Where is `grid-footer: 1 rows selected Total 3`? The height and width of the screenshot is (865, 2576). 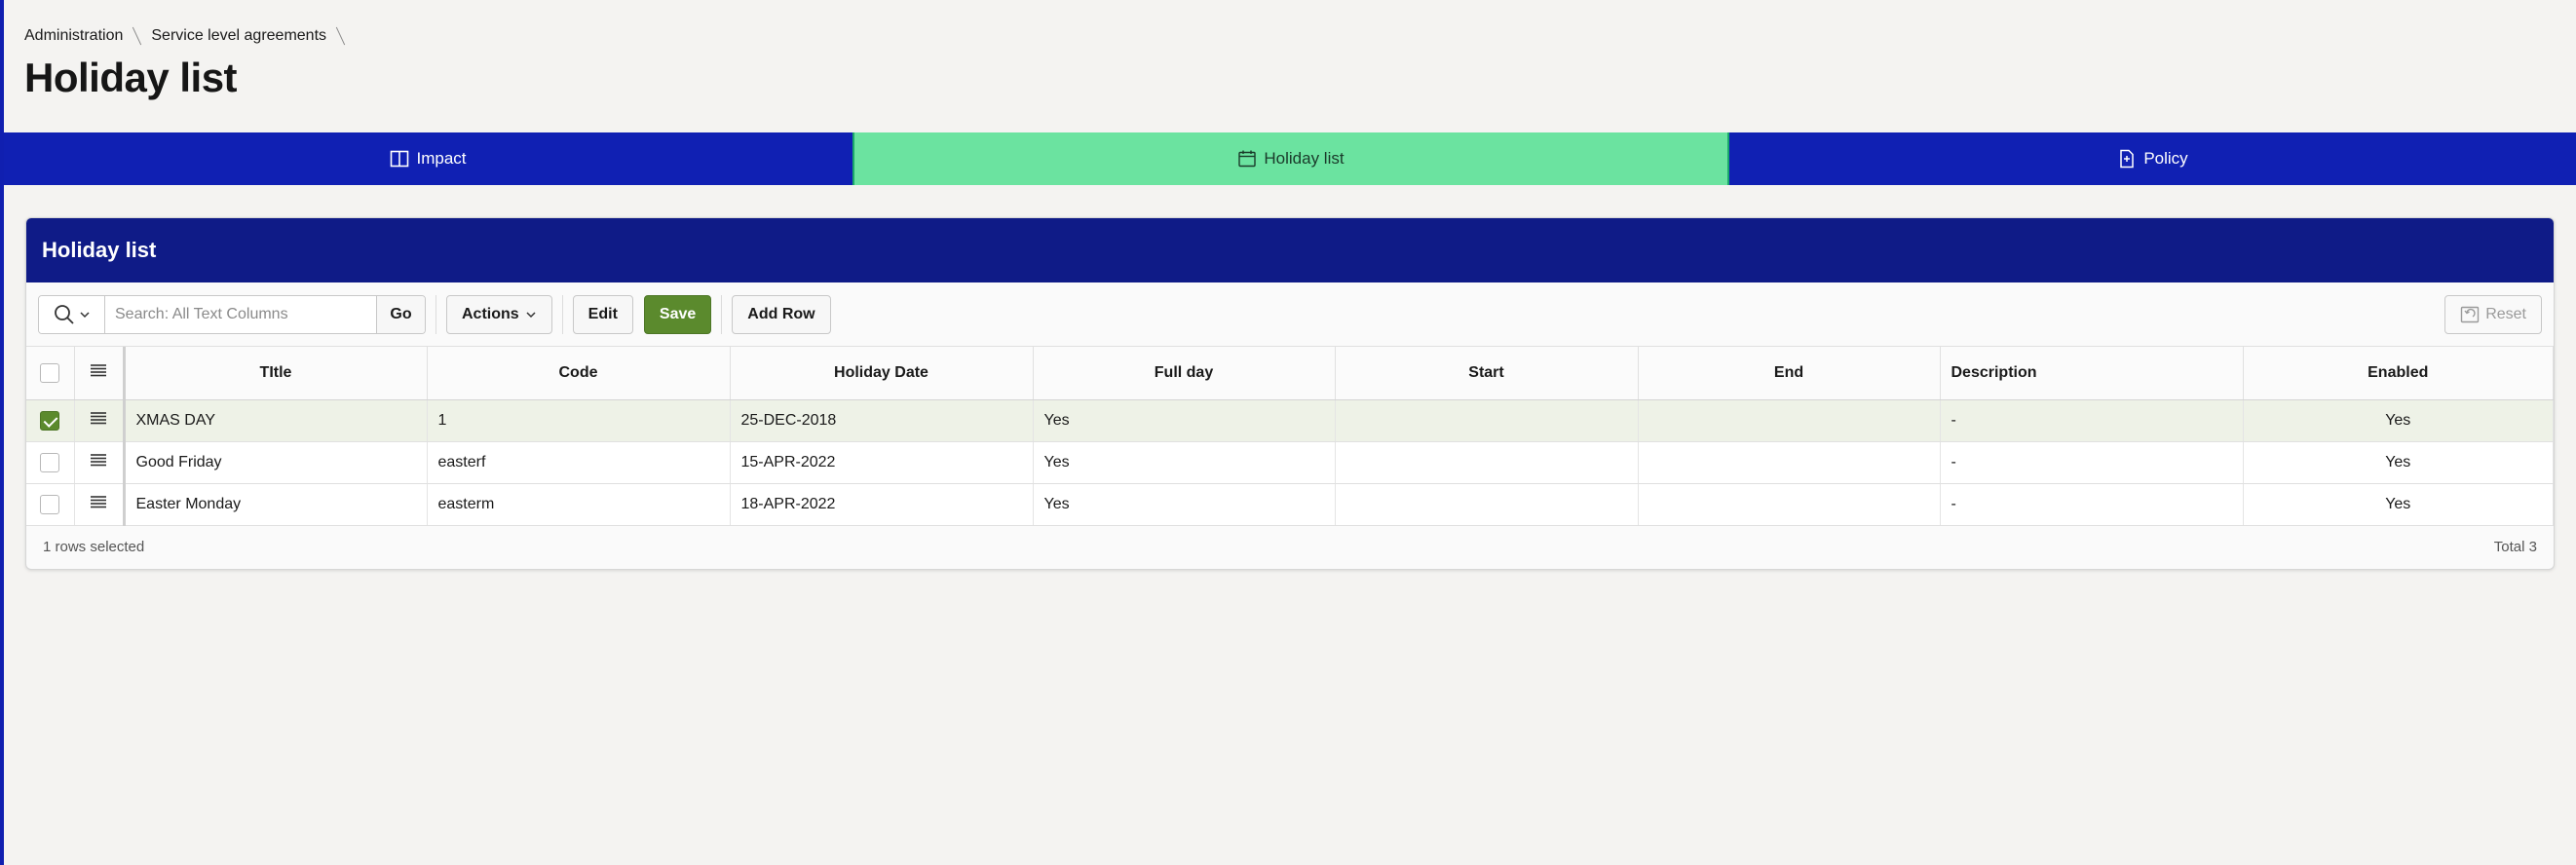
grid-footer: 1 rows selected Total 3 is located at coordinates (1290, 547).